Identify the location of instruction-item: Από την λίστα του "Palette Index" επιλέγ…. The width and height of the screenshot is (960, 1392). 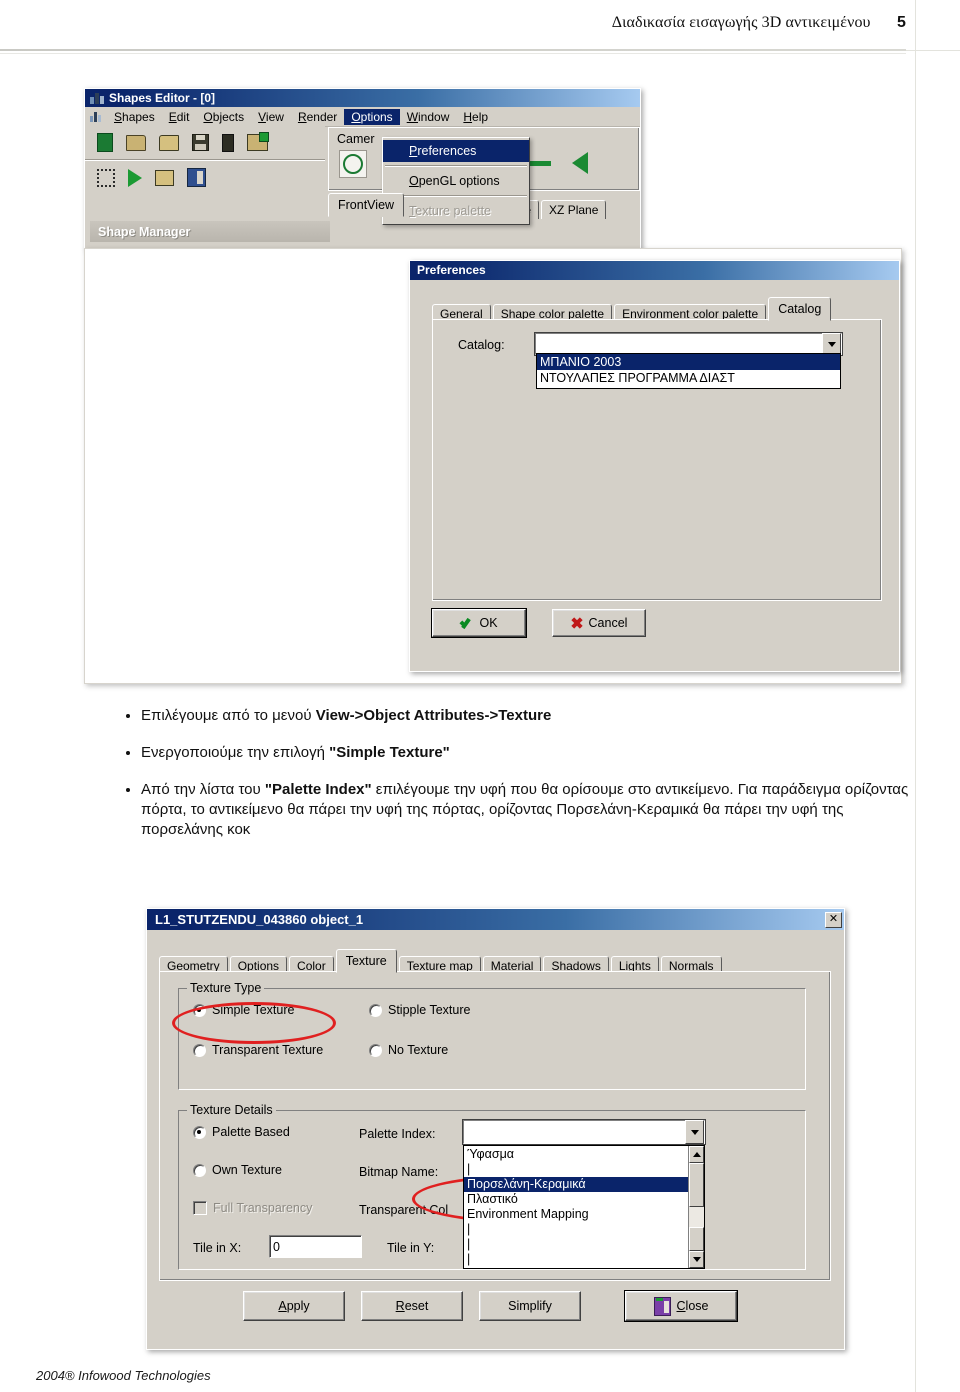
(527, 810).